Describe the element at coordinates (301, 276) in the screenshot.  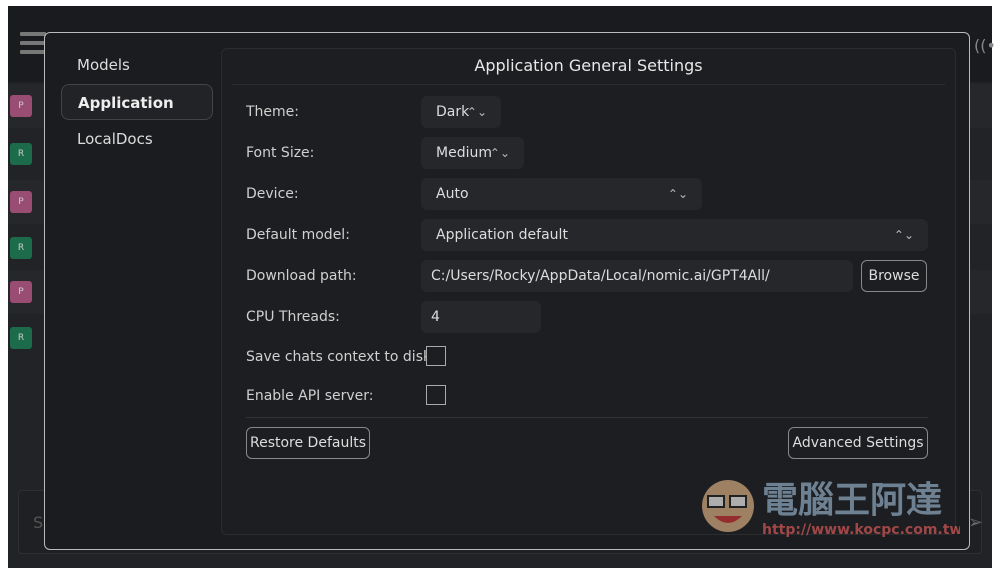
I see `download-path-label: Download path:` at that location.